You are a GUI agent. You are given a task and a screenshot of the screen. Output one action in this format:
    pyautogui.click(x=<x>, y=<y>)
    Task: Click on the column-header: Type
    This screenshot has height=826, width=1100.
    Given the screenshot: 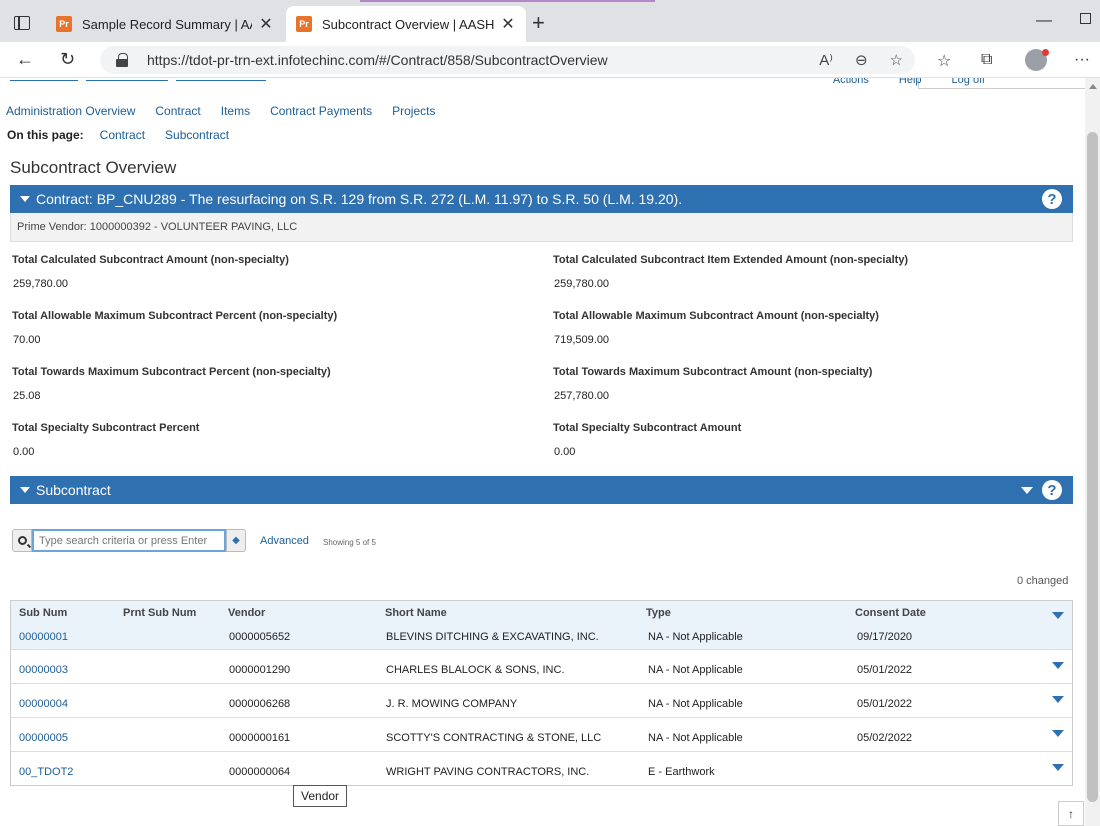 What is the action you would take?
    pyautogui.click(x=658, y=613)
    